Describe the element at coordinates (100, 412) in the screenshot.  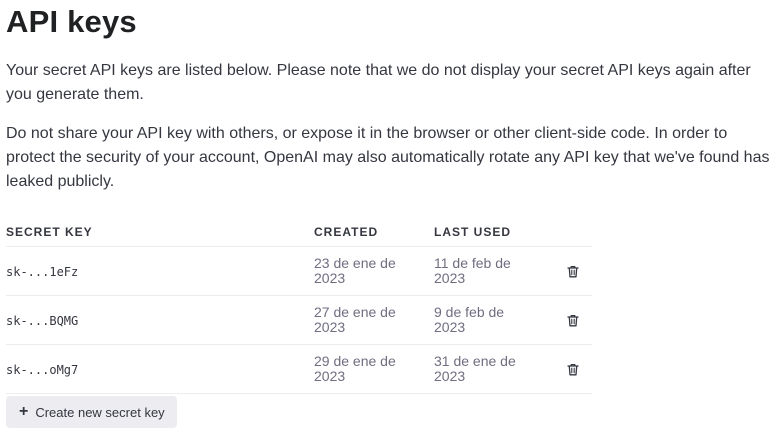
I see `create-secret-key-label: Create new secret key` at that location.